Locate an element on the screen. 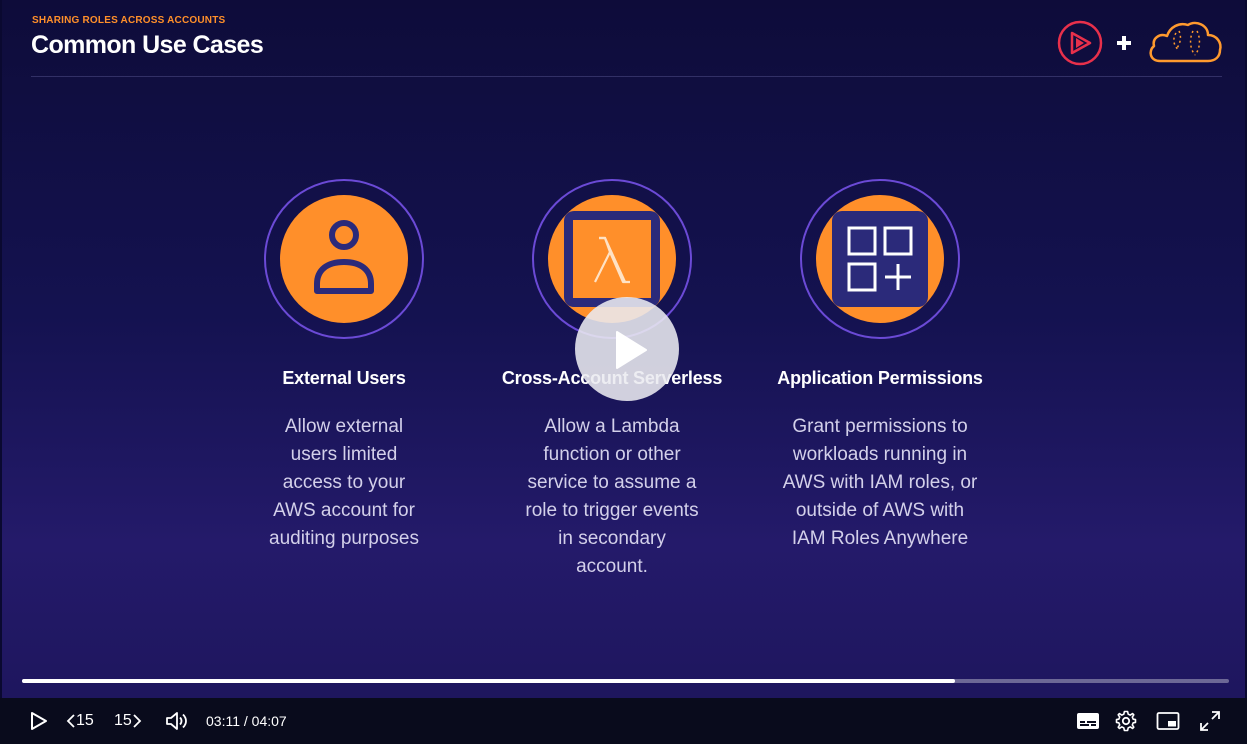 This screenshot has width=1247, height=744. header-divider is located at coordinates (626, 76).